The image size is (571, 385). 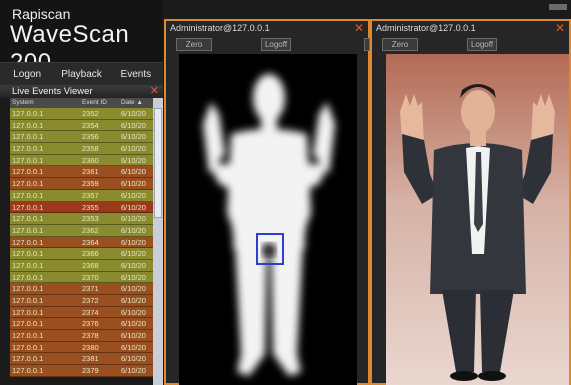 I want to click on events-scrollbar, so click(x=158, y=241).